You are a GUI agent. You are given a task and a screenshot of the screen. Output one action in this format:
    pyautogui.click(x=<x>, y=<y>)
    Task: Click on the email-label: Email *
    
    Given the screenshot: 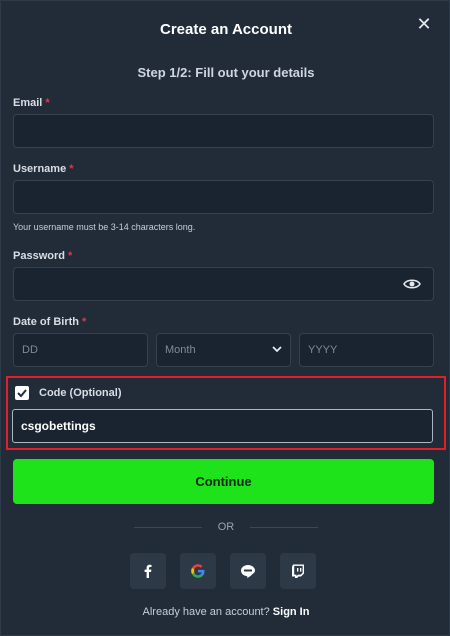 What is the action you would take?
    pyautogui.click(x=31, y=103)
    